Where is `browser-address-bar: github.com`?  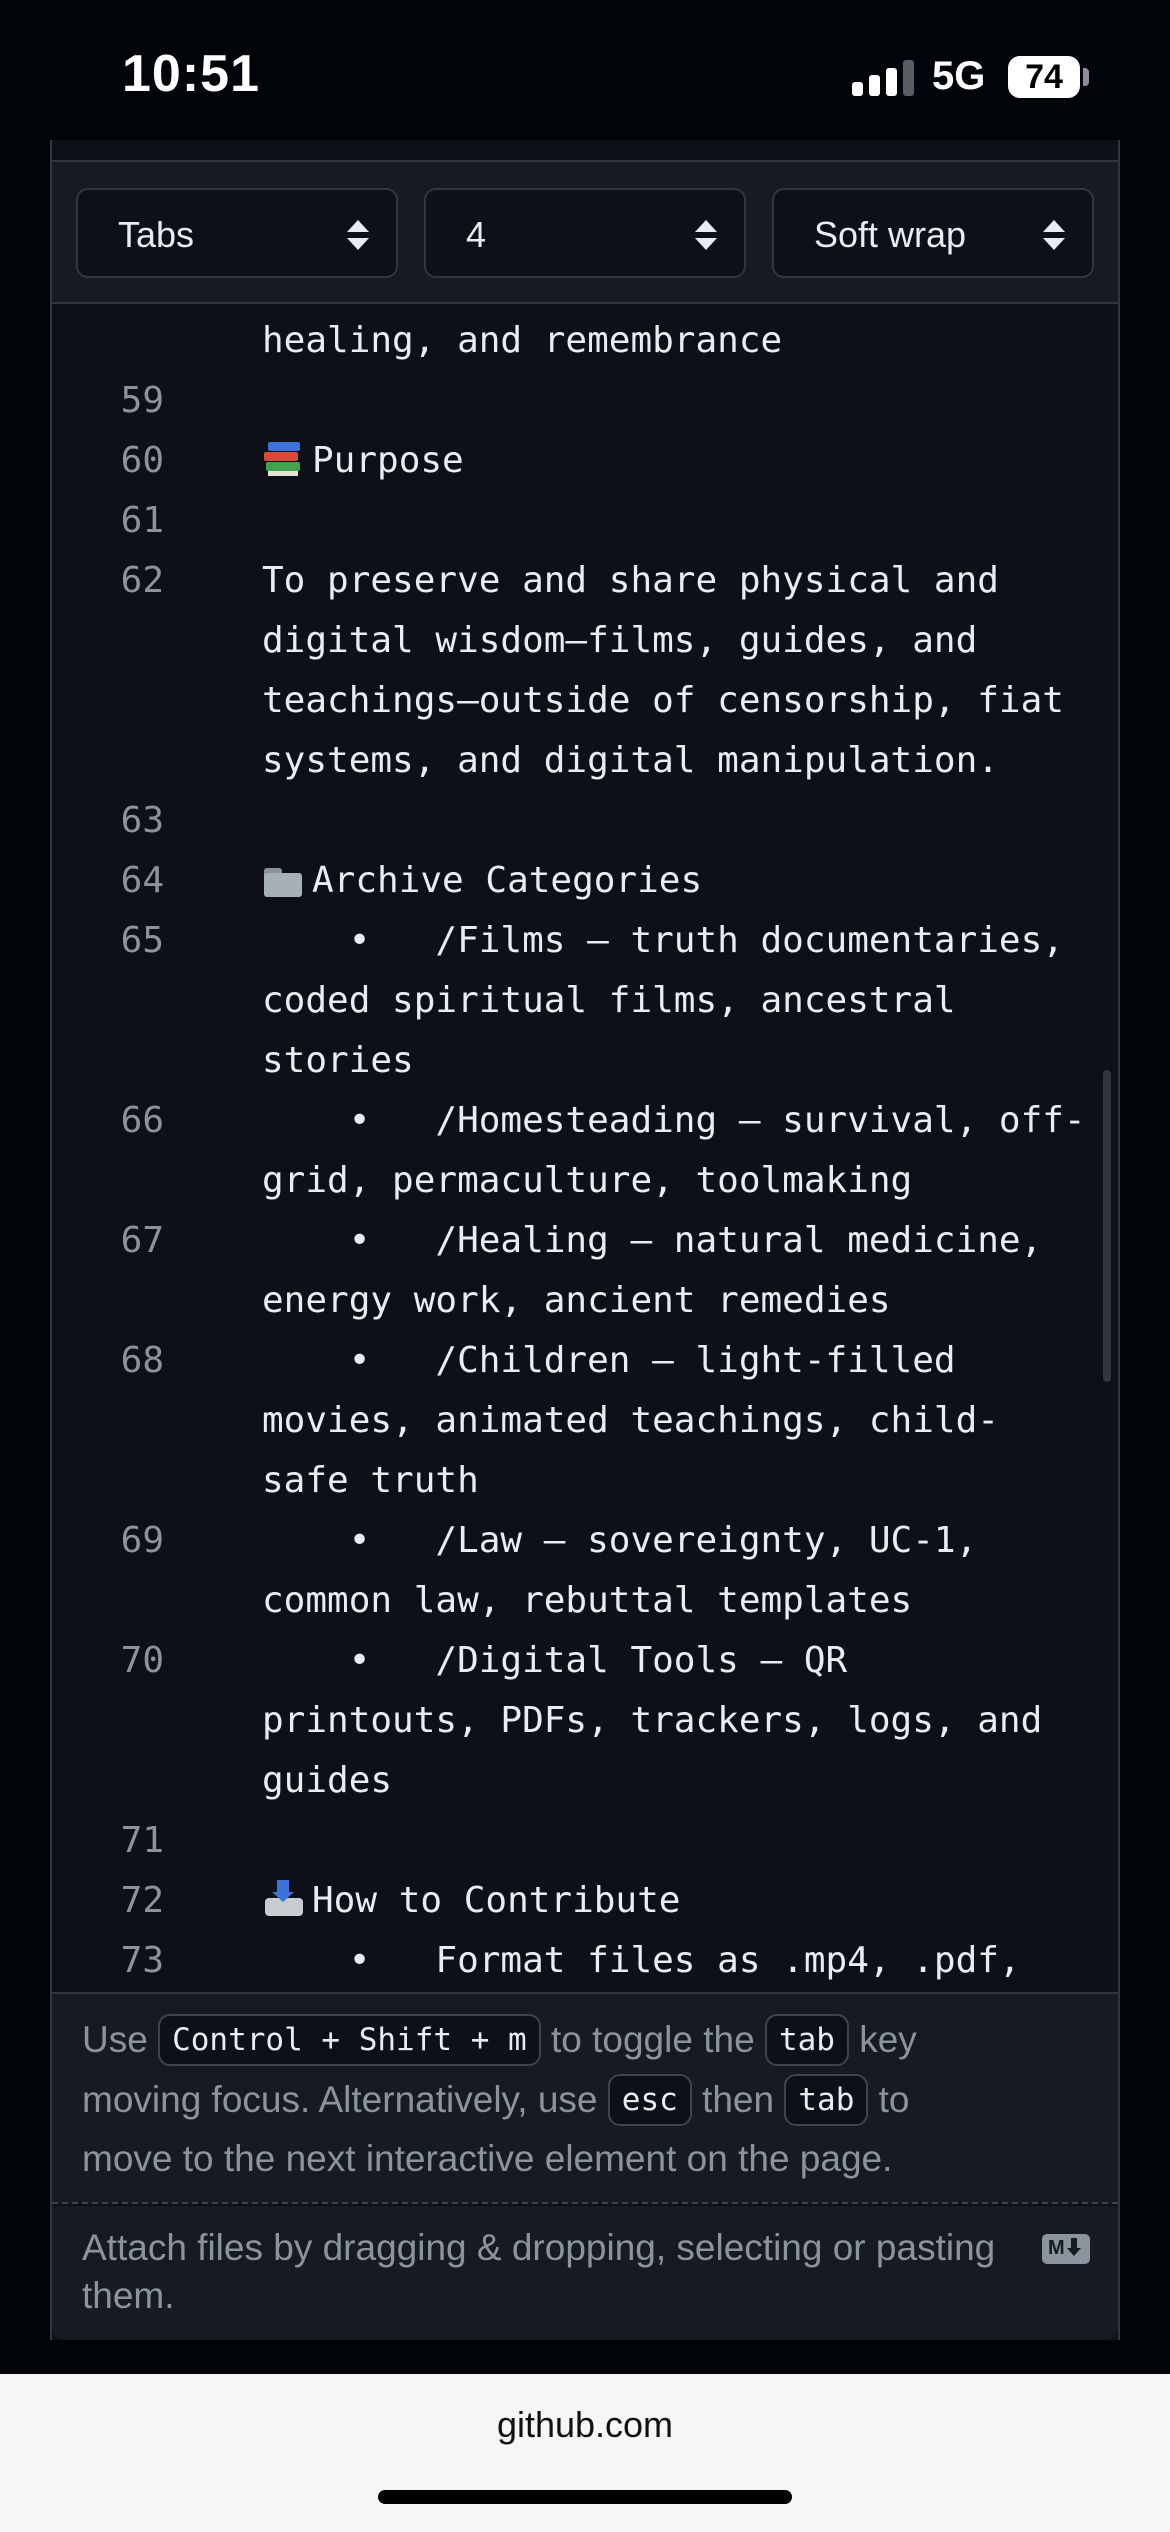 browser-address-bar: github.com is located at coordinates (585, 2453).